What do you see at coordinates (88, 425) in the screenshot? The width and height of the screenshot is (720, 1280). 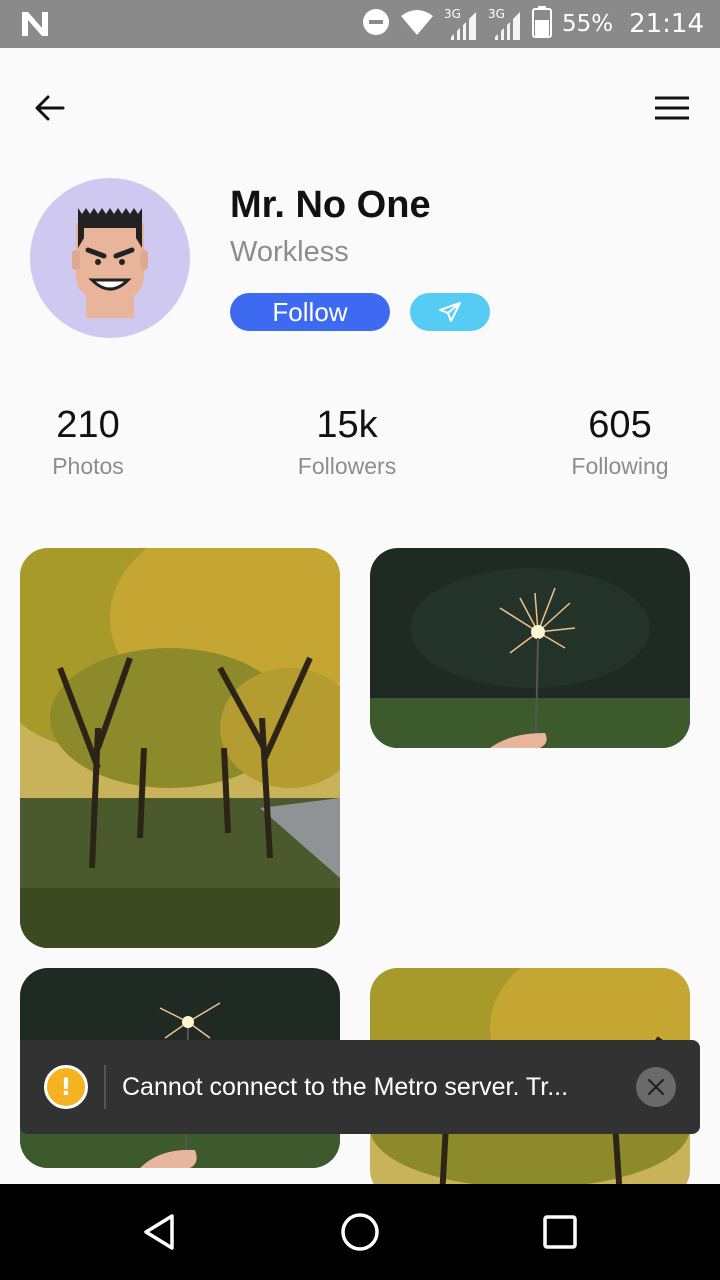 I see `stat-value: 210` at bounding box center [88, 425].